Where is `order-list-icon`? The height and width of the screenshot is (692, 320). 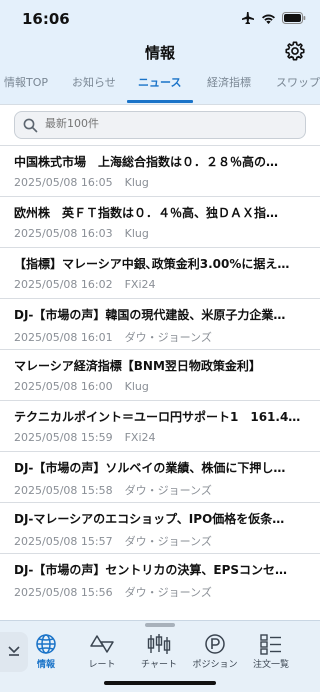
order-list-icon is located at coordinates (270, 644).